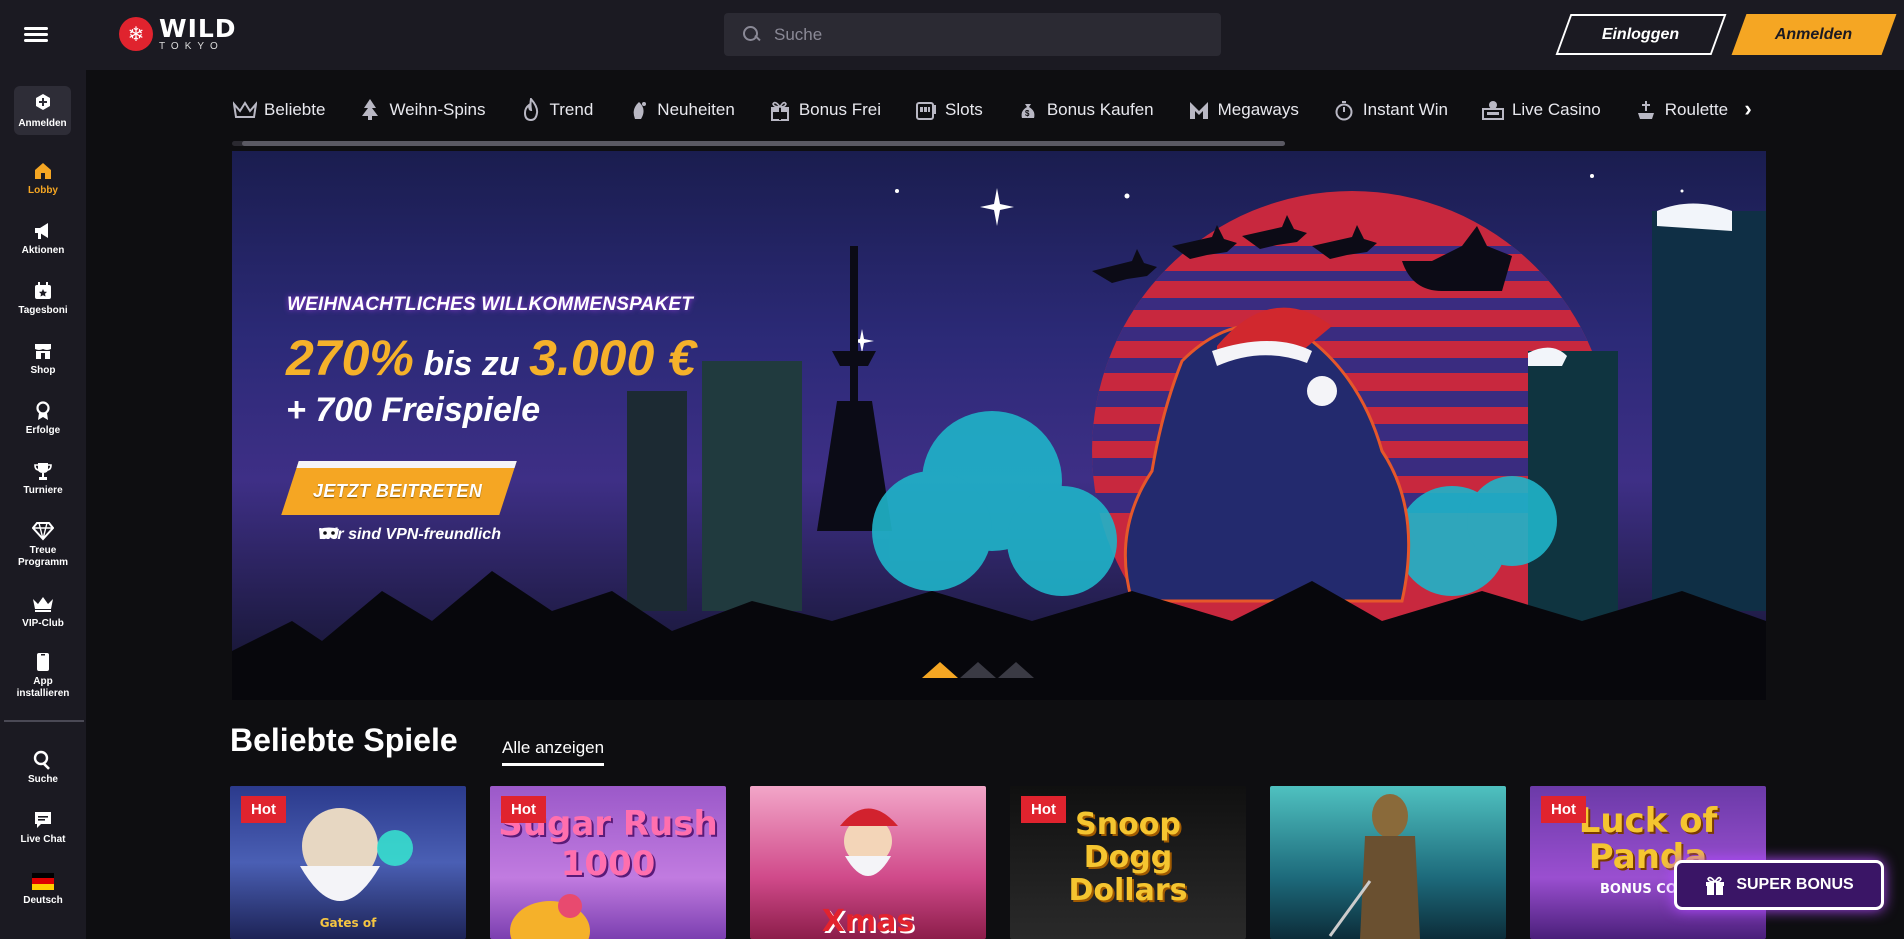  Describe the element at coordinates (348, 862) in the screenshot. I see `game-card: Hot Gates of` at that location.